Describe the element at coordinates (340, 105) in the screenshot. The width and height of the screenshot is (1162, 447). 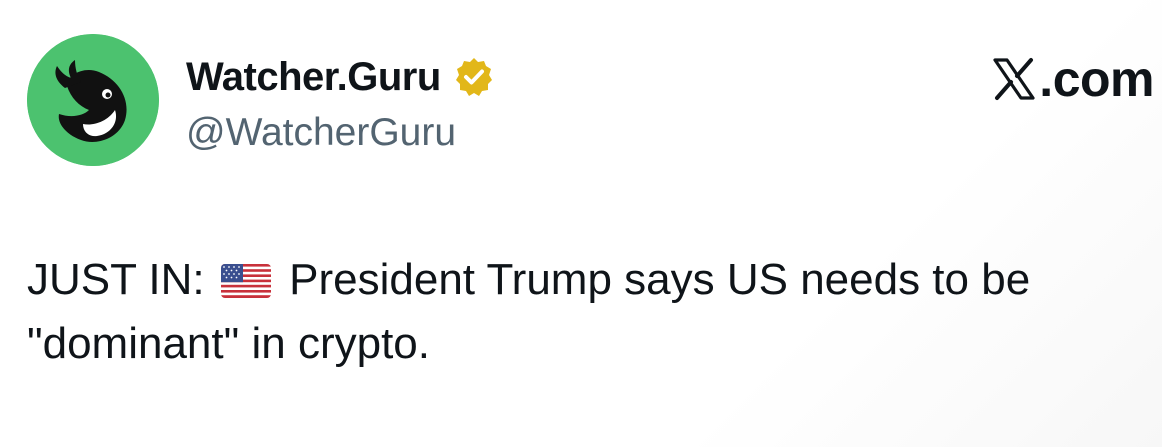
I see `author-info: Watcher.Guru @WatcherGuru` at that location.